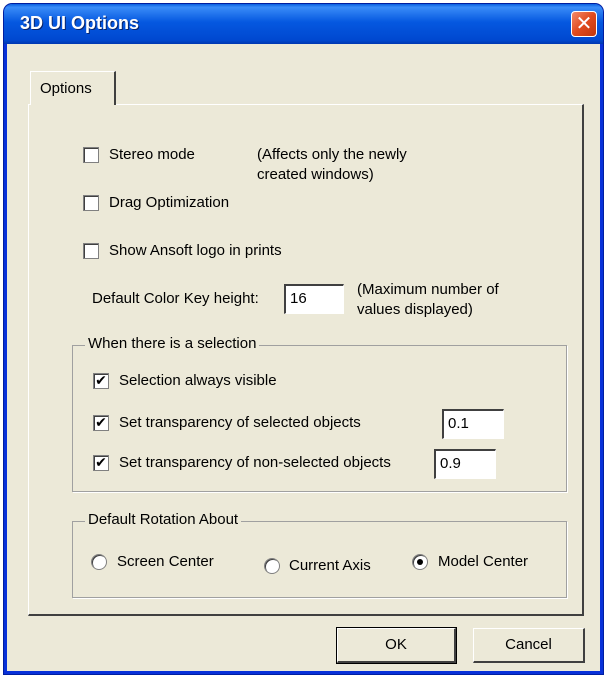  What do you see at coordinates (465, 464) in the screenshot?
I see `transparency-nonselected-input: 0.9` at bounding box center [465, 464].